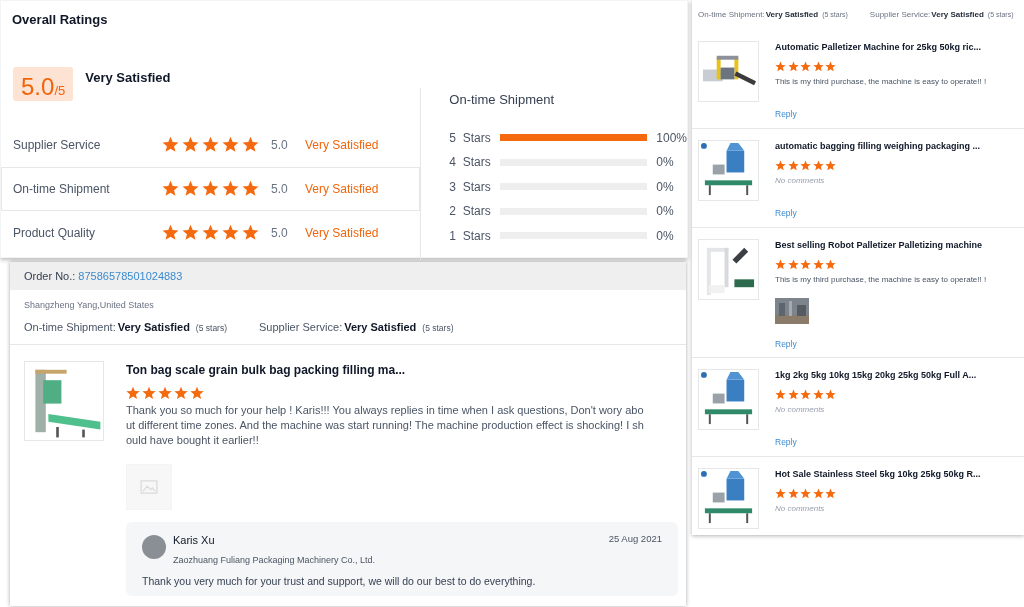 The image size is (1024, 607). I want to click on overall-verdict: Very Satisfied, so click(128, 77).